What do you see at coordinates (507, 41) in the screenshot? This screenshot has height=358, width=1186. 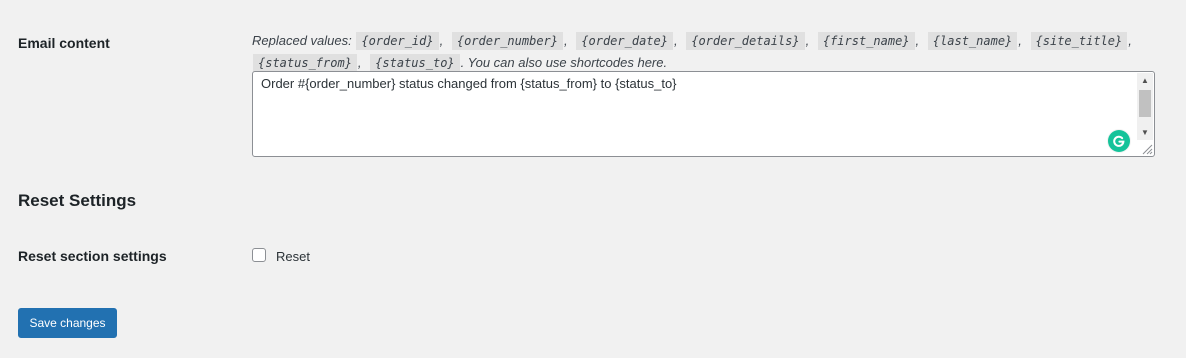 I see `placeholder-code: {order_number}` at bounding box center [507, 41].